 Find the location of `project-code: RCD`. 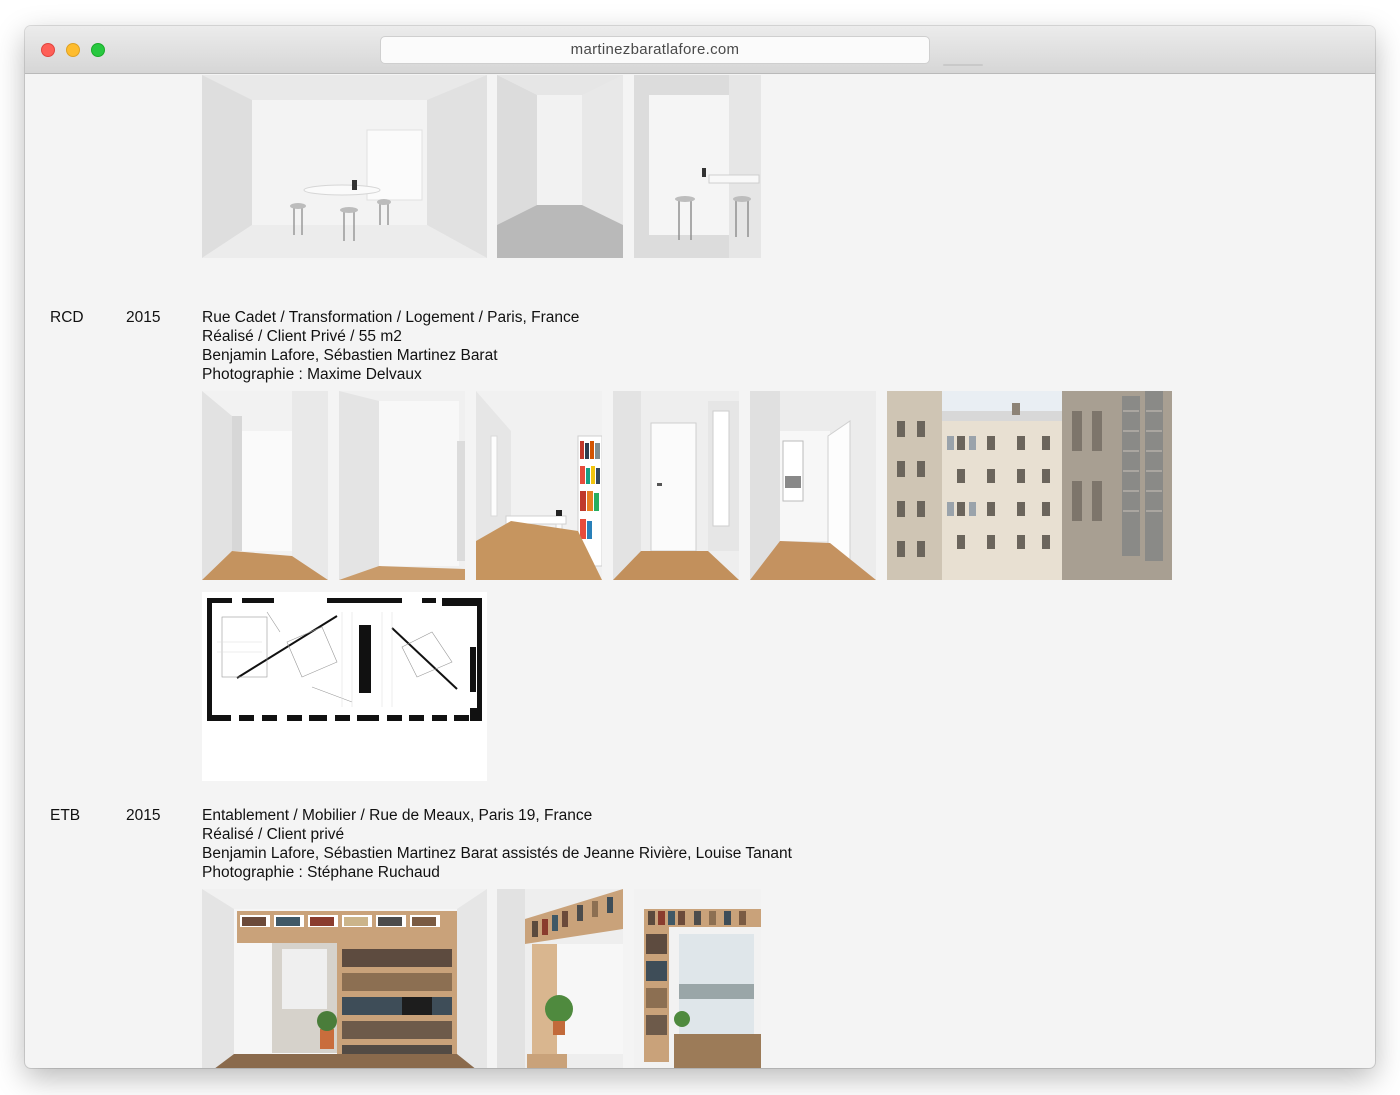

project-code: RCD is located at coordinates (67, 318).